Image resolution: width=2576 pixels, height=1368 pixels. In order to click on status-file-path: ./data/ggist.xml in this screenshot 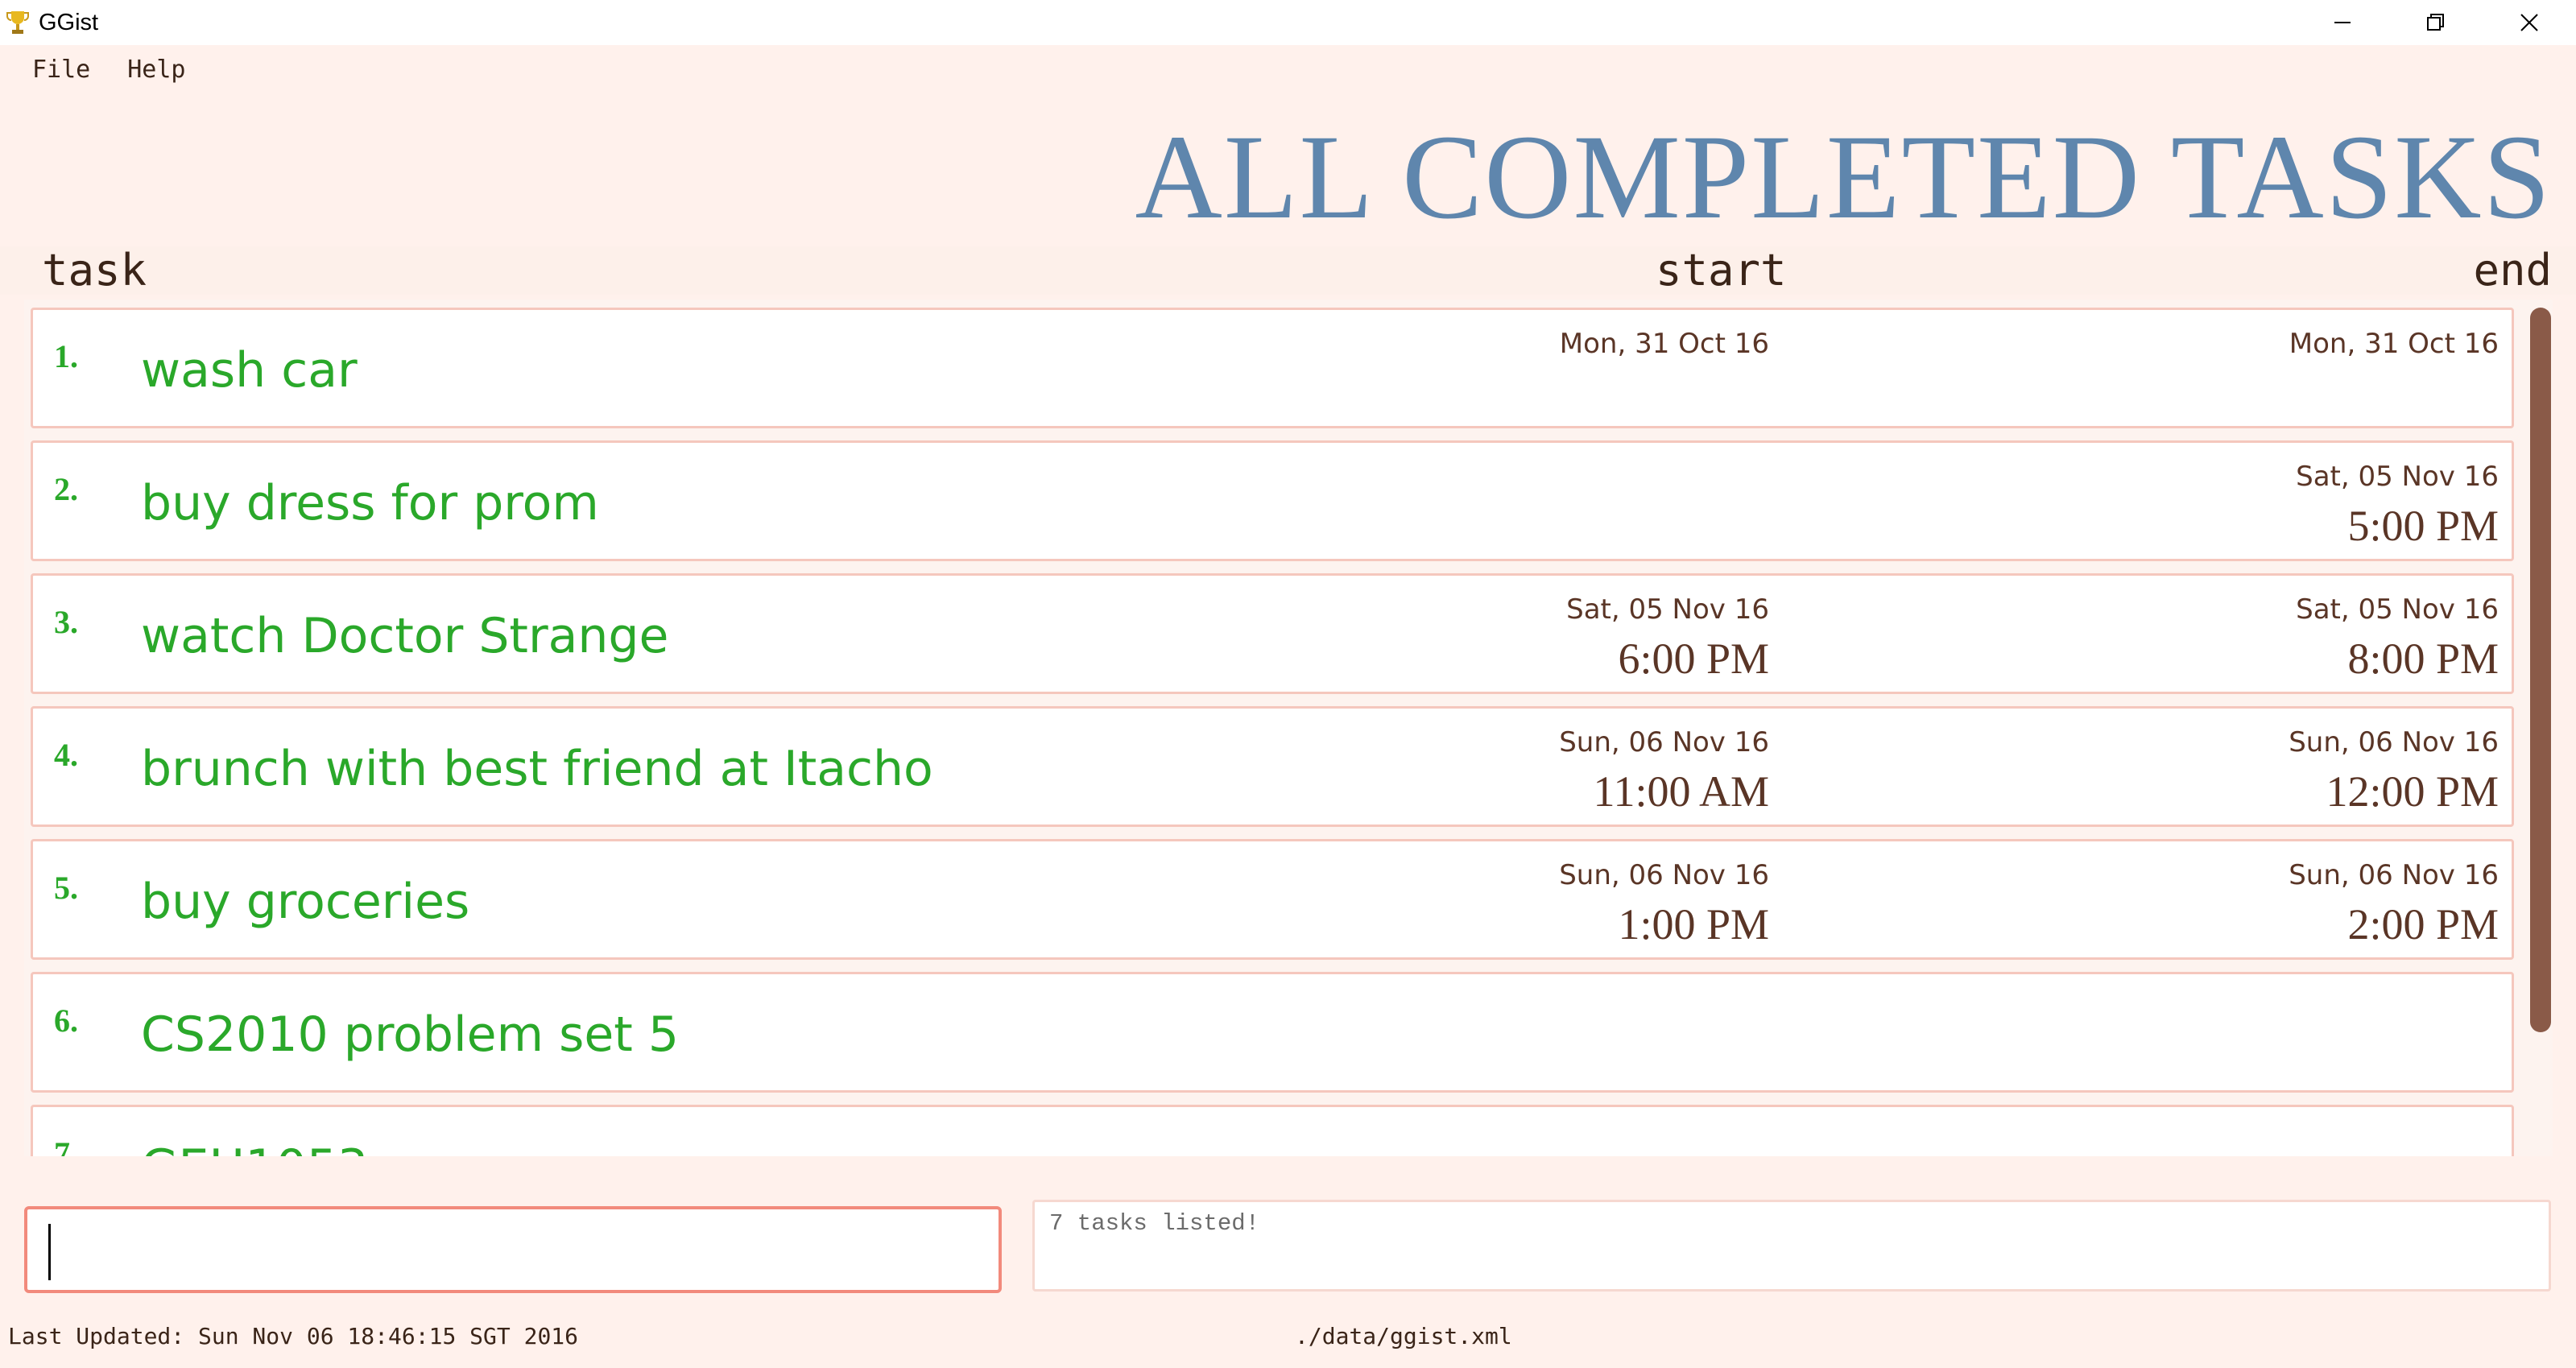, I will do `click(1403, 1336)`.